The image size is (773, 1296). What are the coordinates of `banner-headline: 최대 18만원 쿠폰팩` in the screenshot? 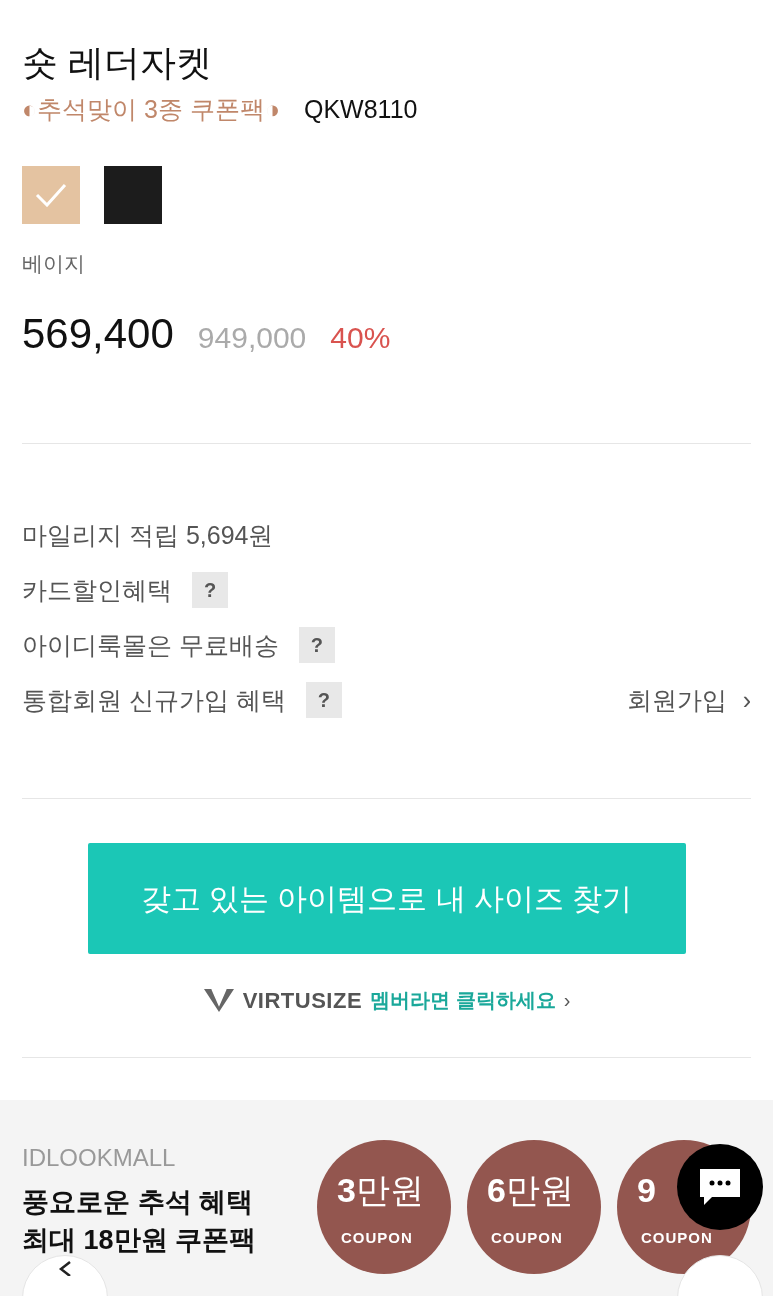 It's located at (140, 1240).